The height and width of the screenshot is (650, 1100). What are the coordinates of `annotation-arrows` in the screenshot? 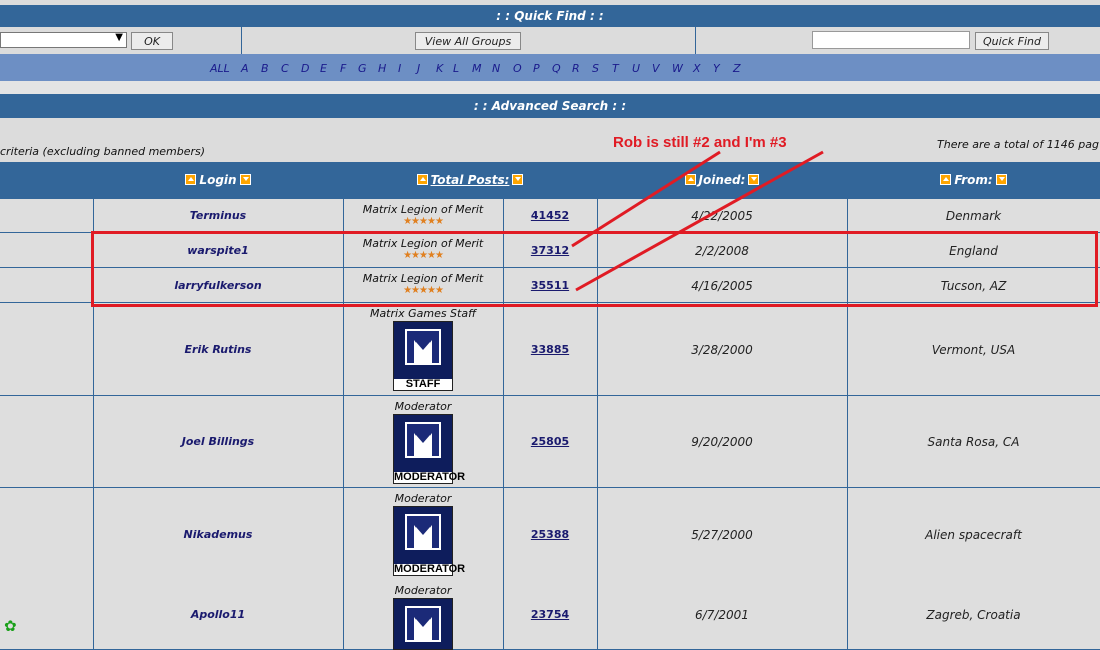 It's located at (697, 221).